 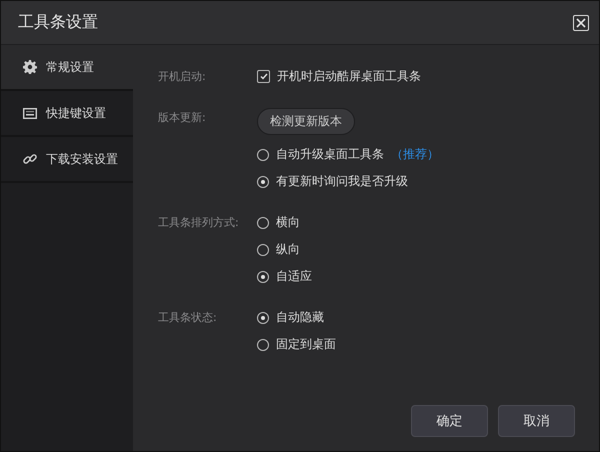 I want to click on checkbox, so click(x=263, y=76).